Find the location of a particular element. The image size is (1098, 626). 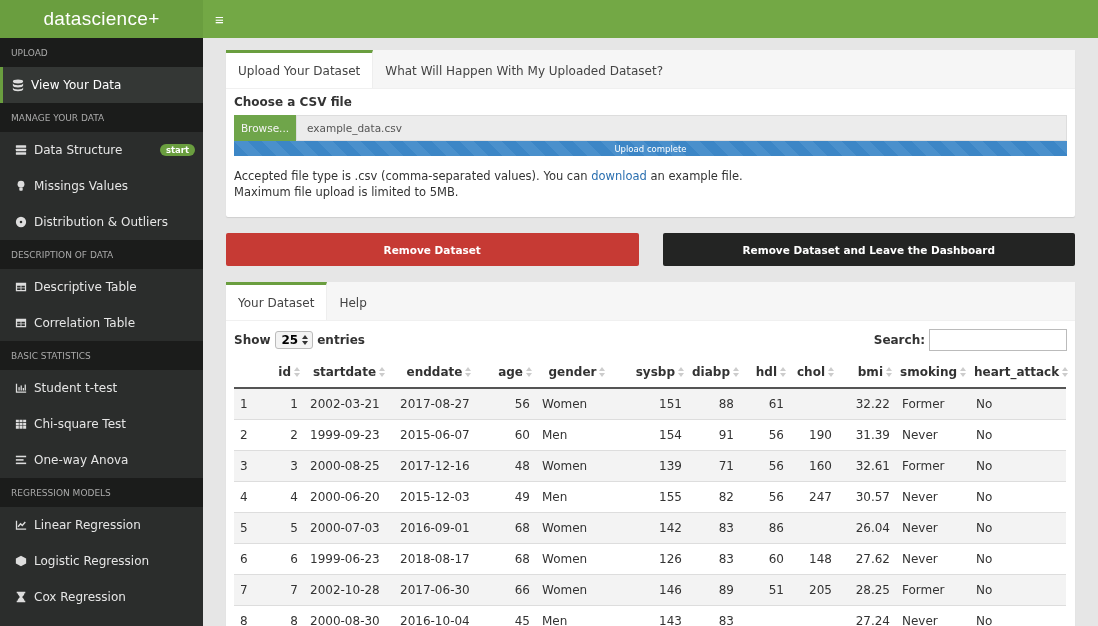

sidebar-section-title: BASIC STATISTICS is located at coordinates (101, 355).